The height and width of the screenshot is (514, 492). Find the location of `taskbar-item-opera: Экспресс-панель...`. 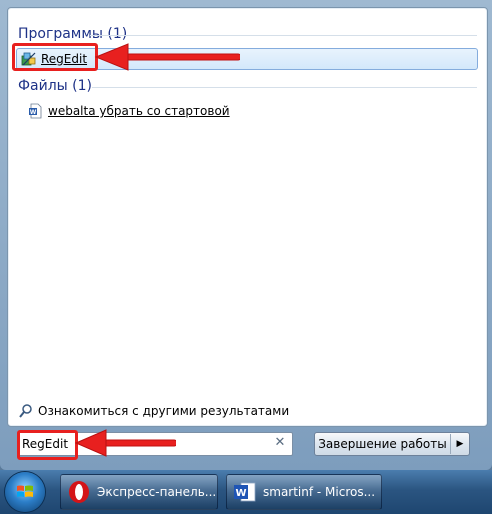

taskbar-item-opera: Экспресс-панель... is located at coordinates (139, 492).